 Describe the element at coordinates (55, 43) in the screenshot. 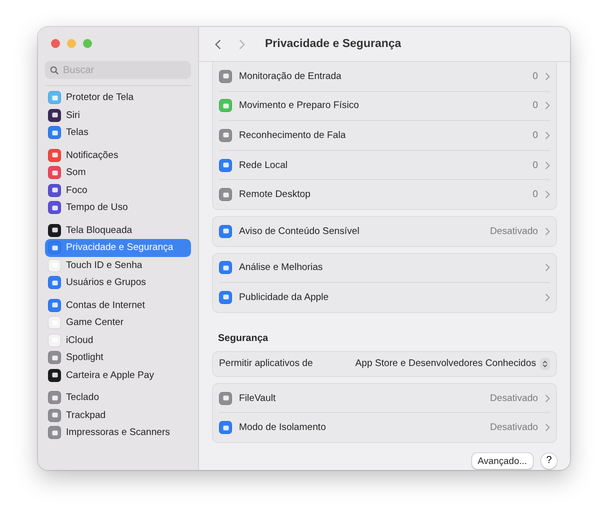

I see `close-button` at that location.